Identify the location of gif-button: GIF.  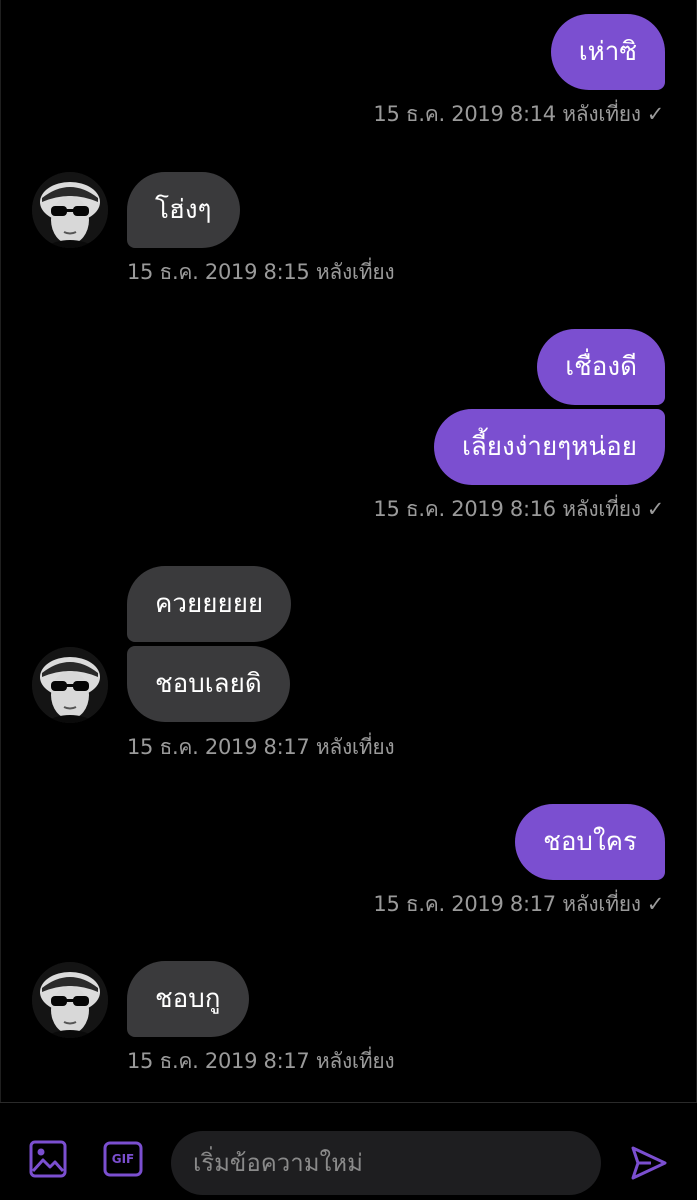
(123, 1159).